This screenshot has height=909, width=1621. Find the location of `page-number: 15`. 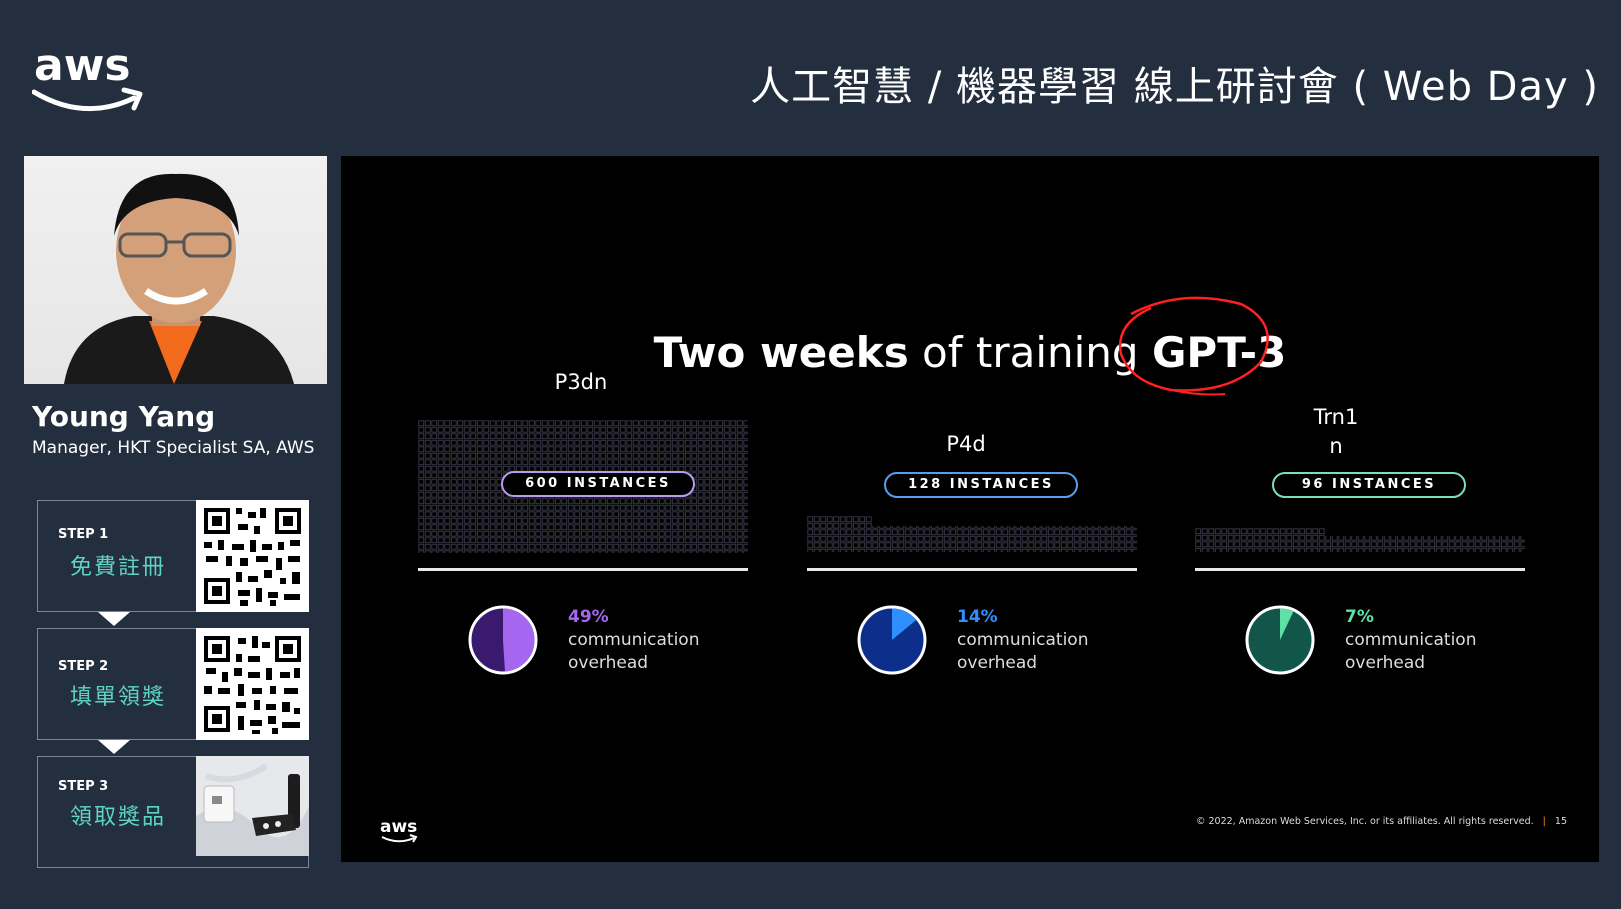

page-number: 15 is located at coordinates (1560, 821).